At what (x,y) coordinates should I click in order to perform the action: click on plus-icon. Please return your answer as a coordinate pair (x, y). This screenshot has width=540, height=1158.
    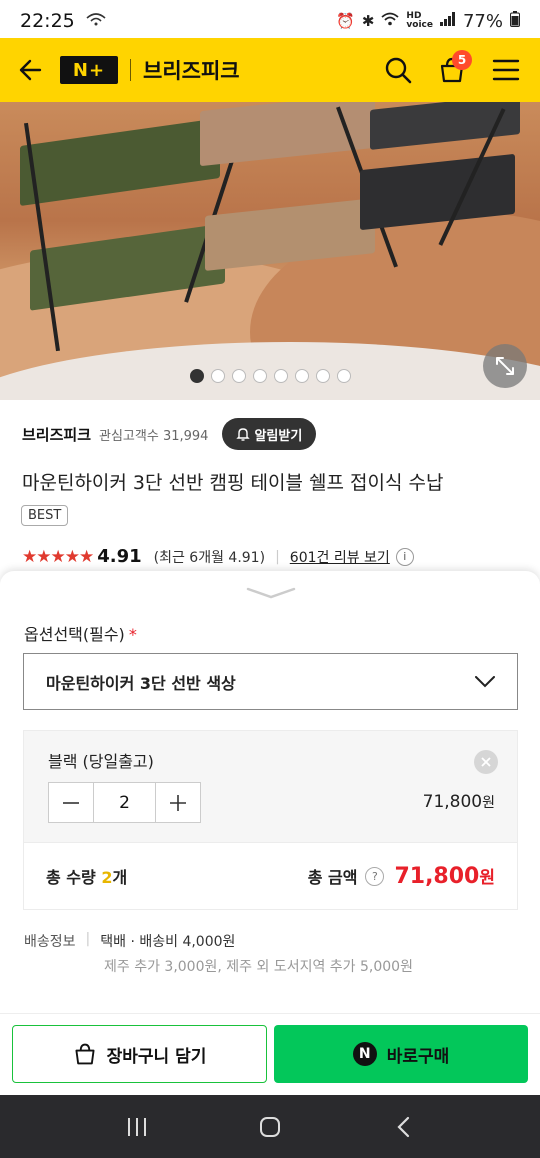
    Looking at the image, I should click on (177, 802).